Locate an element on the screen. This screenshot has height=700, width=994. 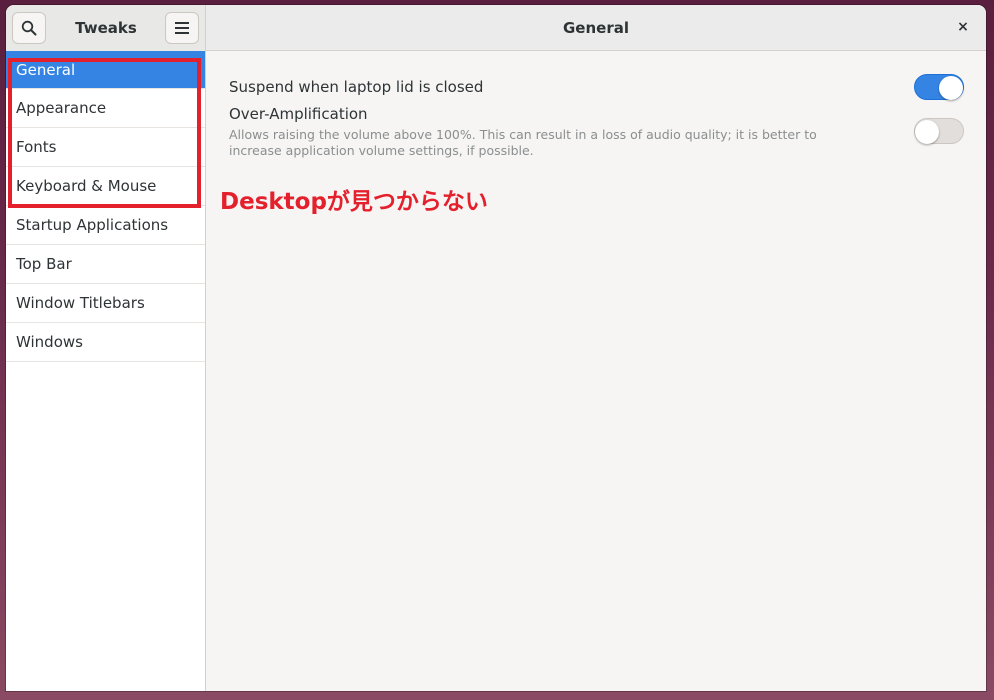
sidebar-item-label: Top Bar is located at coordinates (44, 264).